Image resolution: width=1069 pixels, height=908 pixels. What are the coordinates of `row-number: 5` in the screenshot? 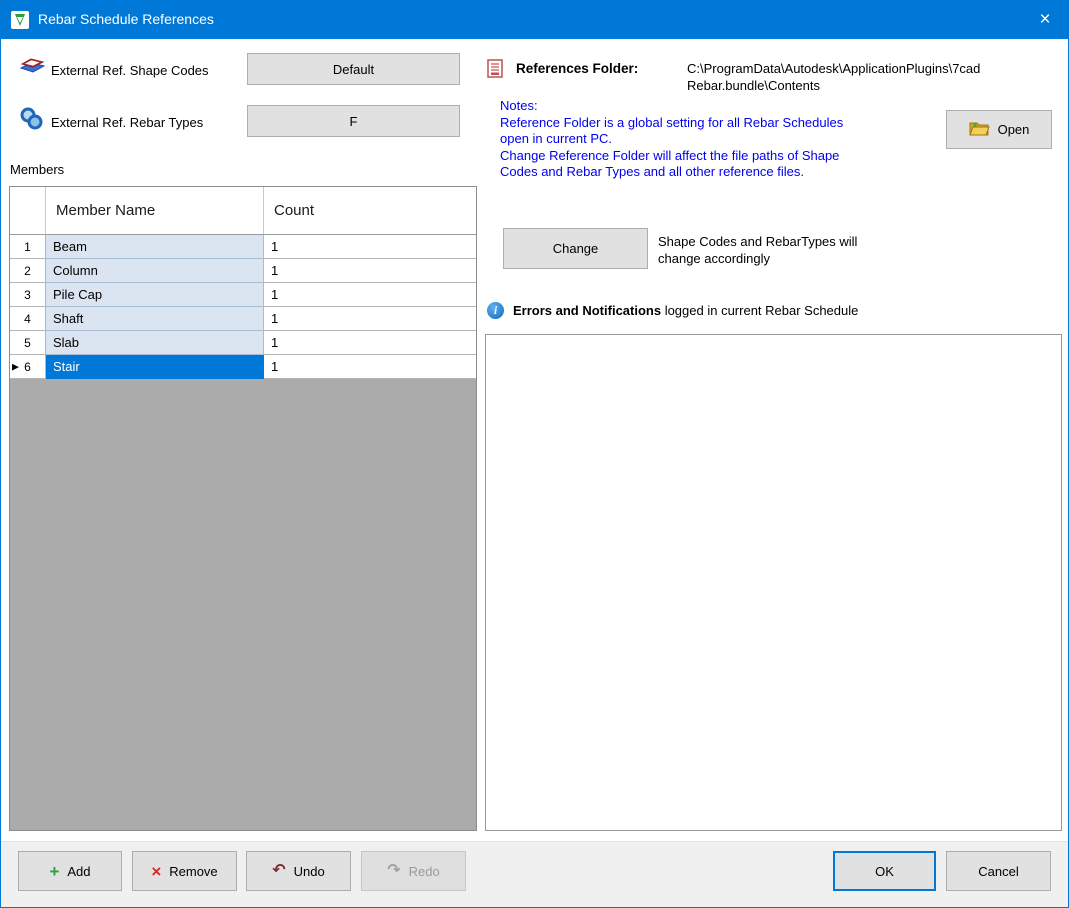 It's located at (27, 342).